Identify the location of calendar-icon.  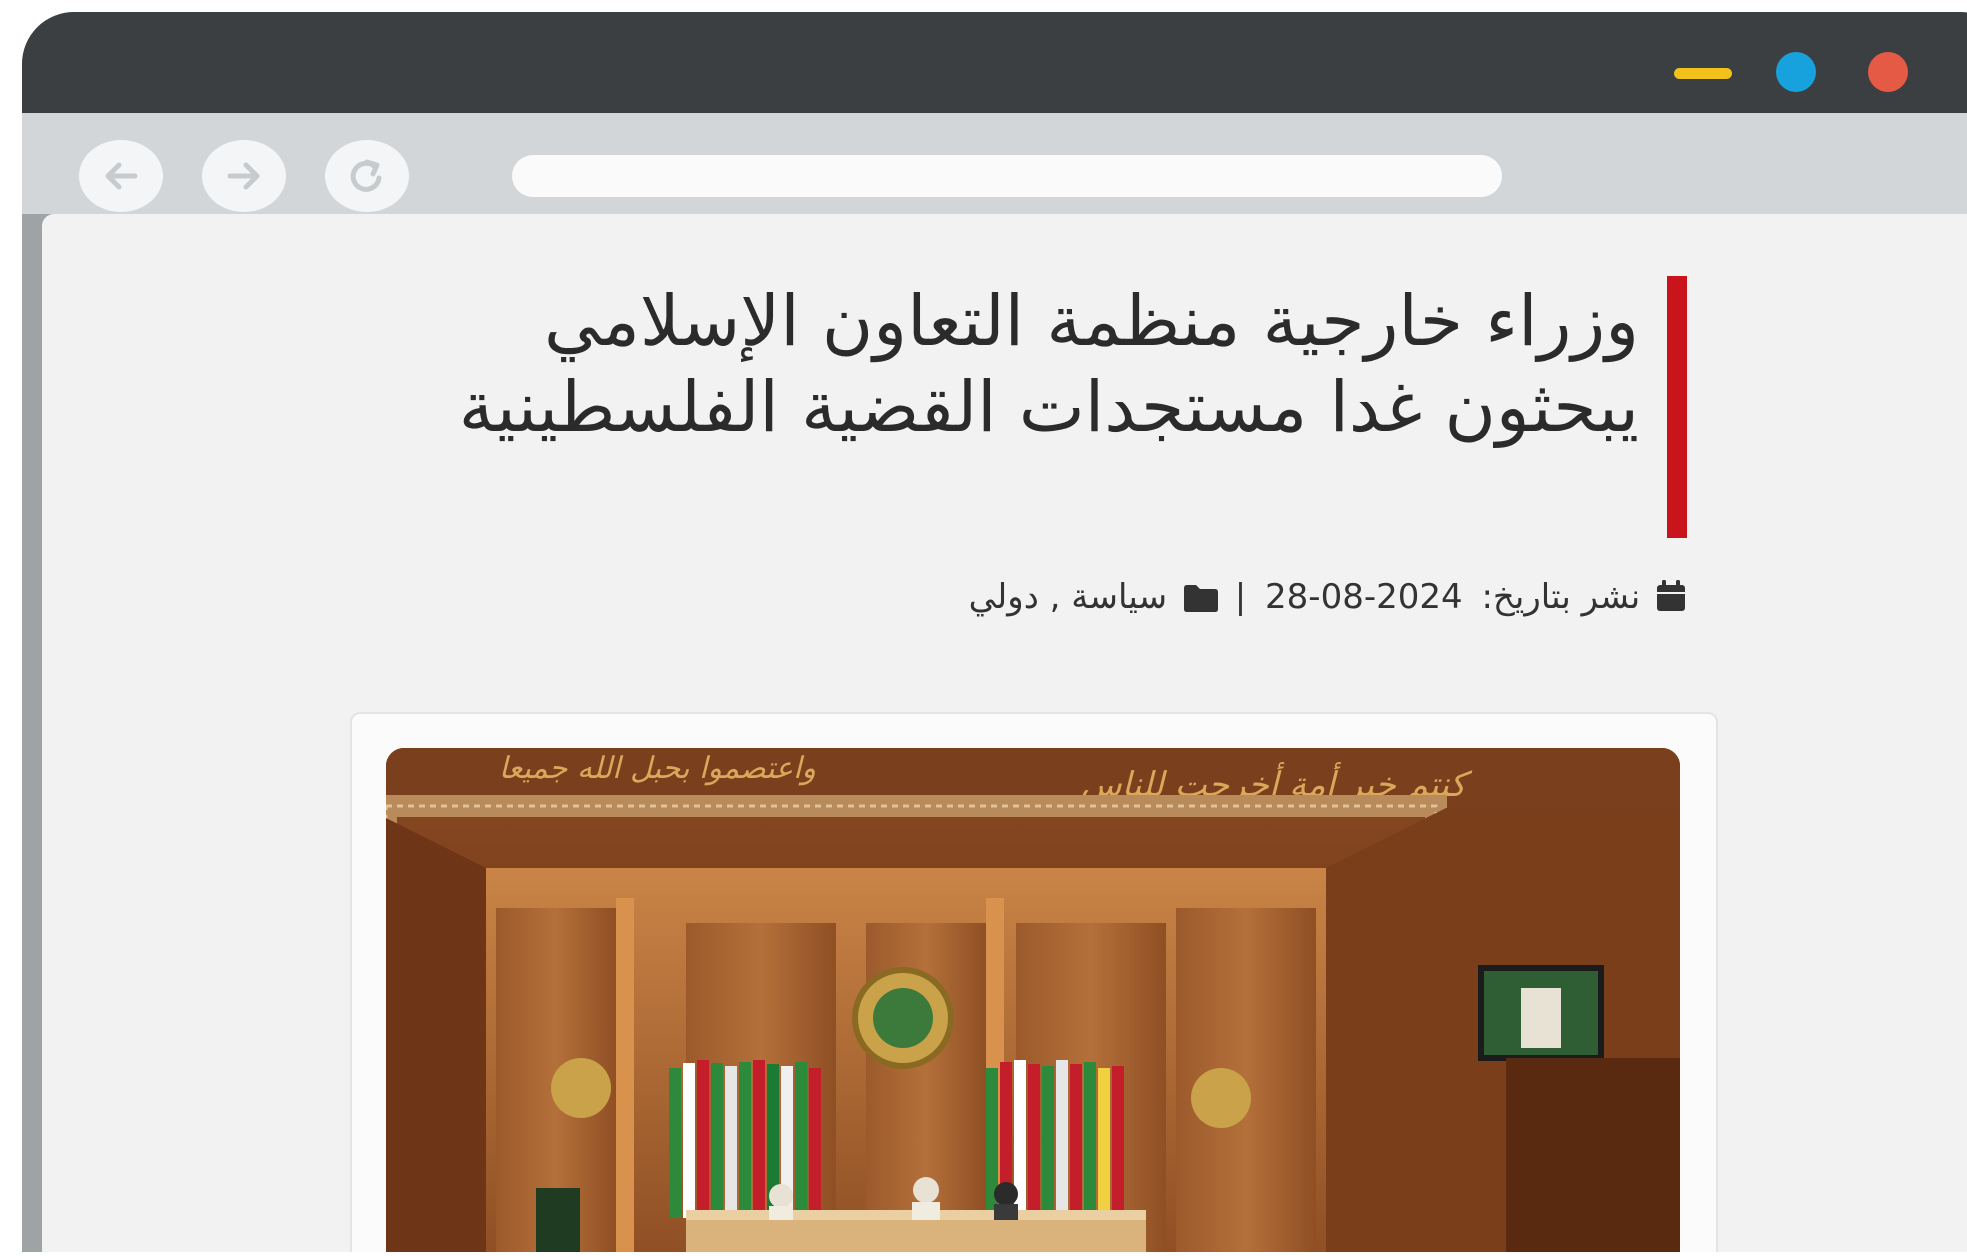
(1671, 595).